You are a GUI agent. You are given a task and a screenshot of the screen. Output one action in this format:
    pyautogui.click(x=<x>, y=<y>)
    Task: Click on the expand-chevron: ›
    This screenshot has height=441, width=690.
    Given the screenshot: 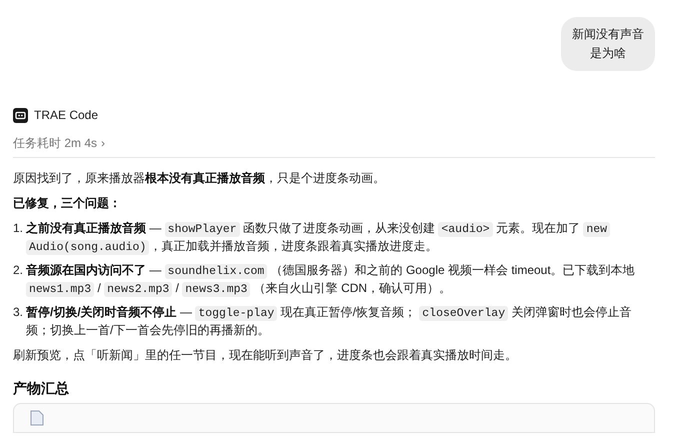 What is the action you would take?
    pyautogui.click(x=103, y=143)
    